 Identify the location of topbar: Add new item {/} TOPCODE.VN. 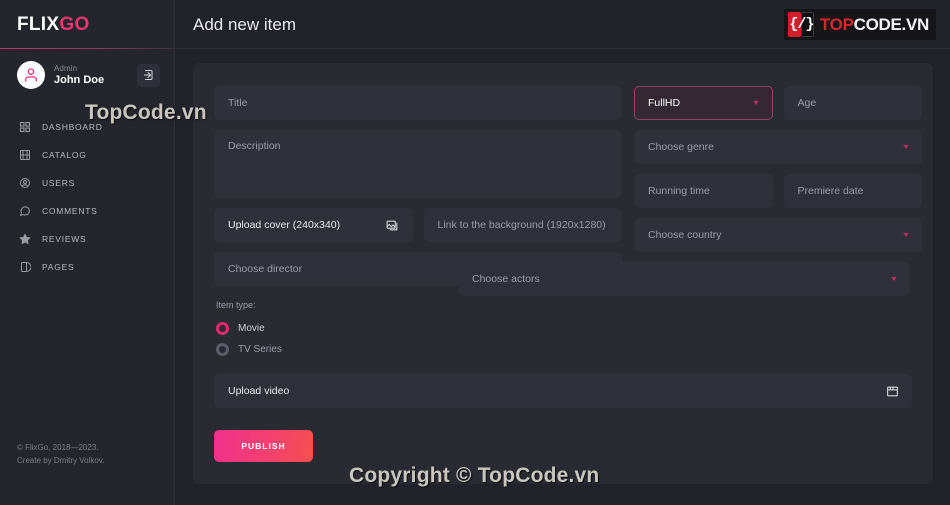
(562, 24).